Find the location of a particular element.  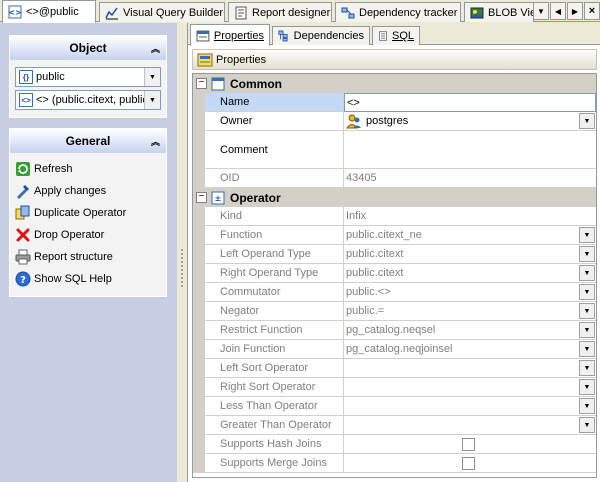

property-row-name: Name <> is located at coordinates (394, 102).